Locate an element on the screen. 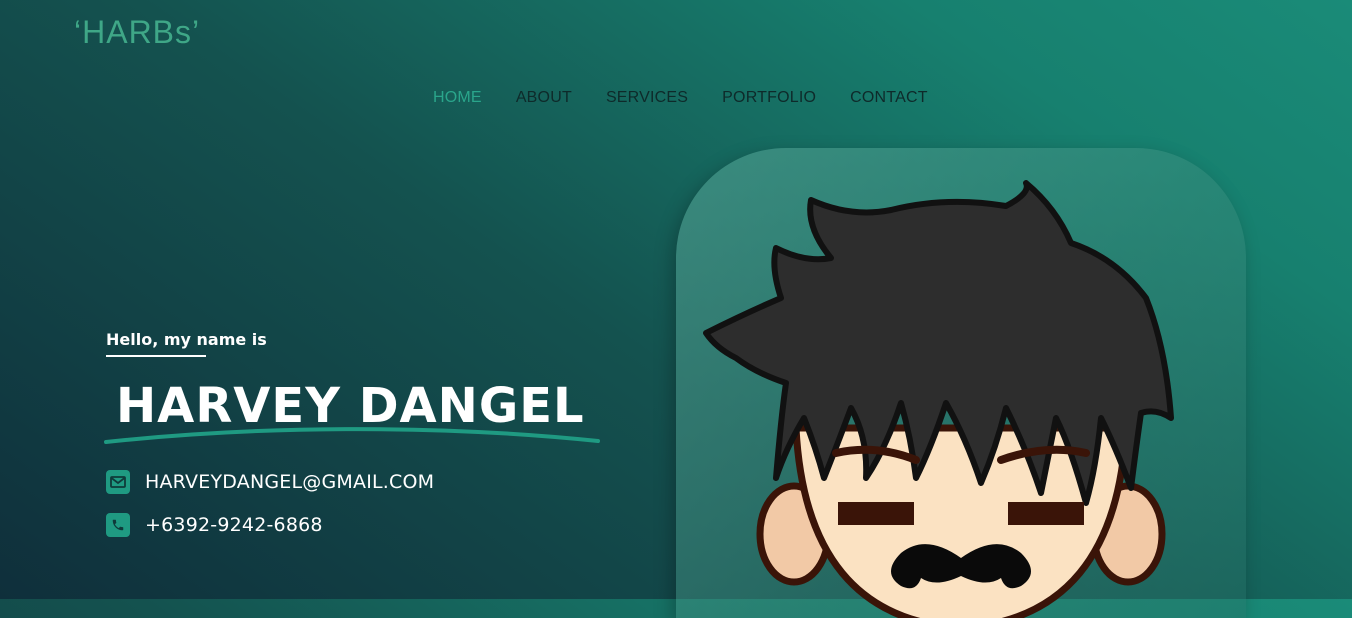 This screenshot has height=618, width=1352. phone-row: +6392-9242-6868 is located at coordinates (214, 525).